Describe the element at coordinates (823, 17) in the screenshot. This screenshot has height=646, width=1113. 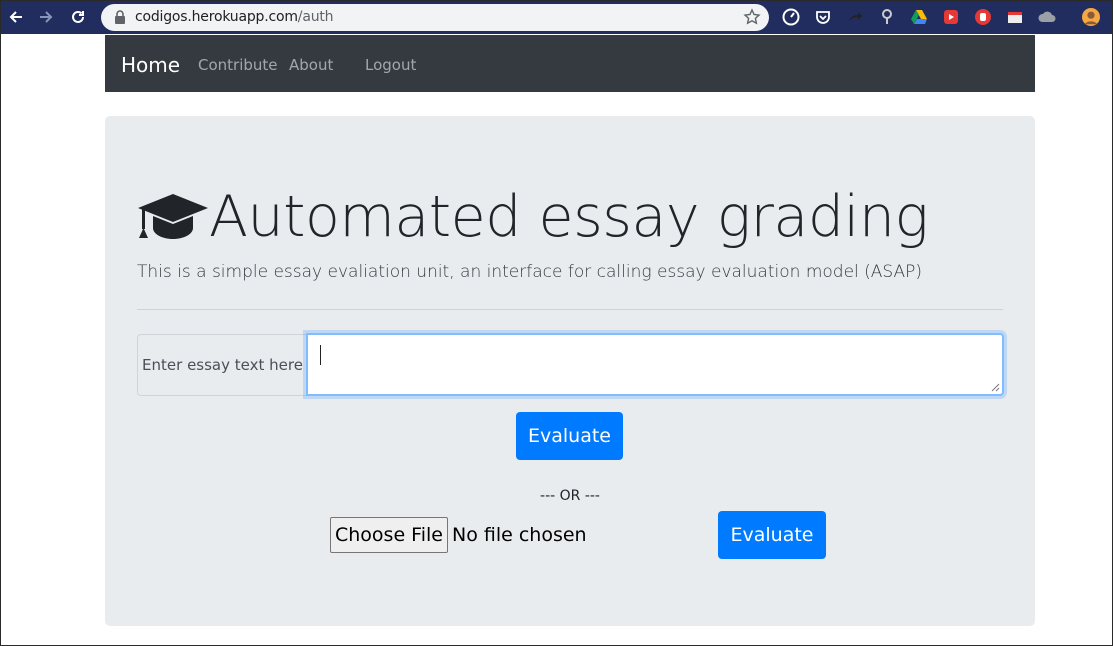
I see `pocket-extension-icon` at that location.